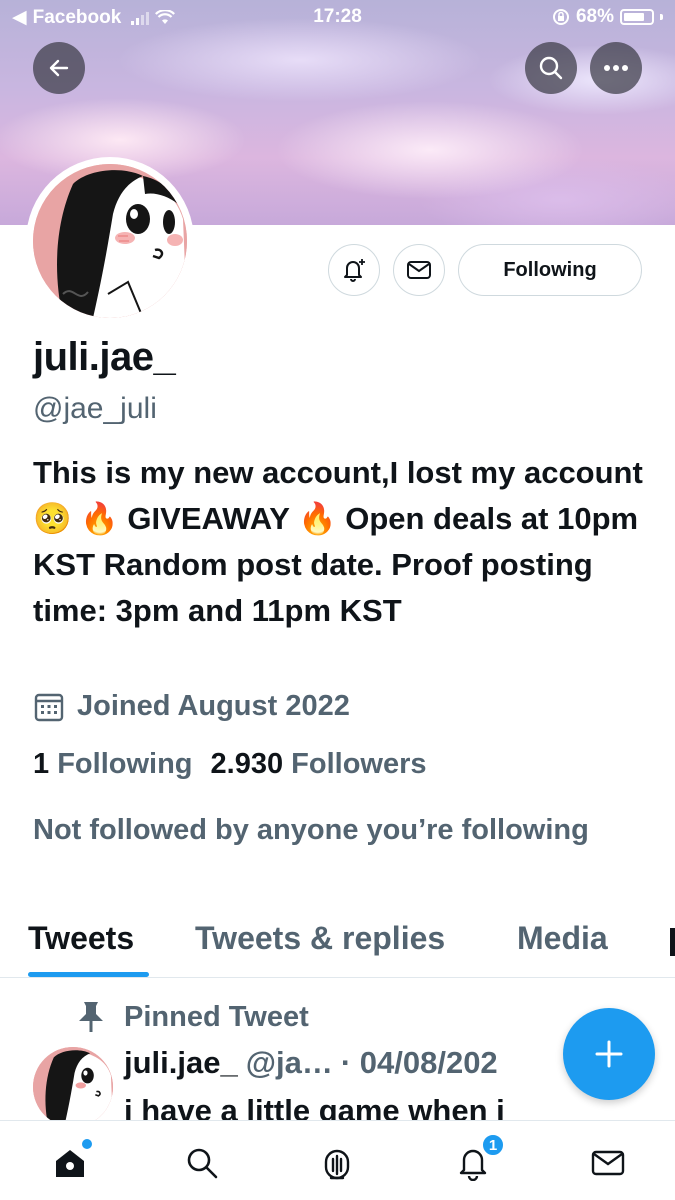 The width and height of the screenshot is (675, 1200). I want to click on battery-percent: 68%, so click(594, 16).